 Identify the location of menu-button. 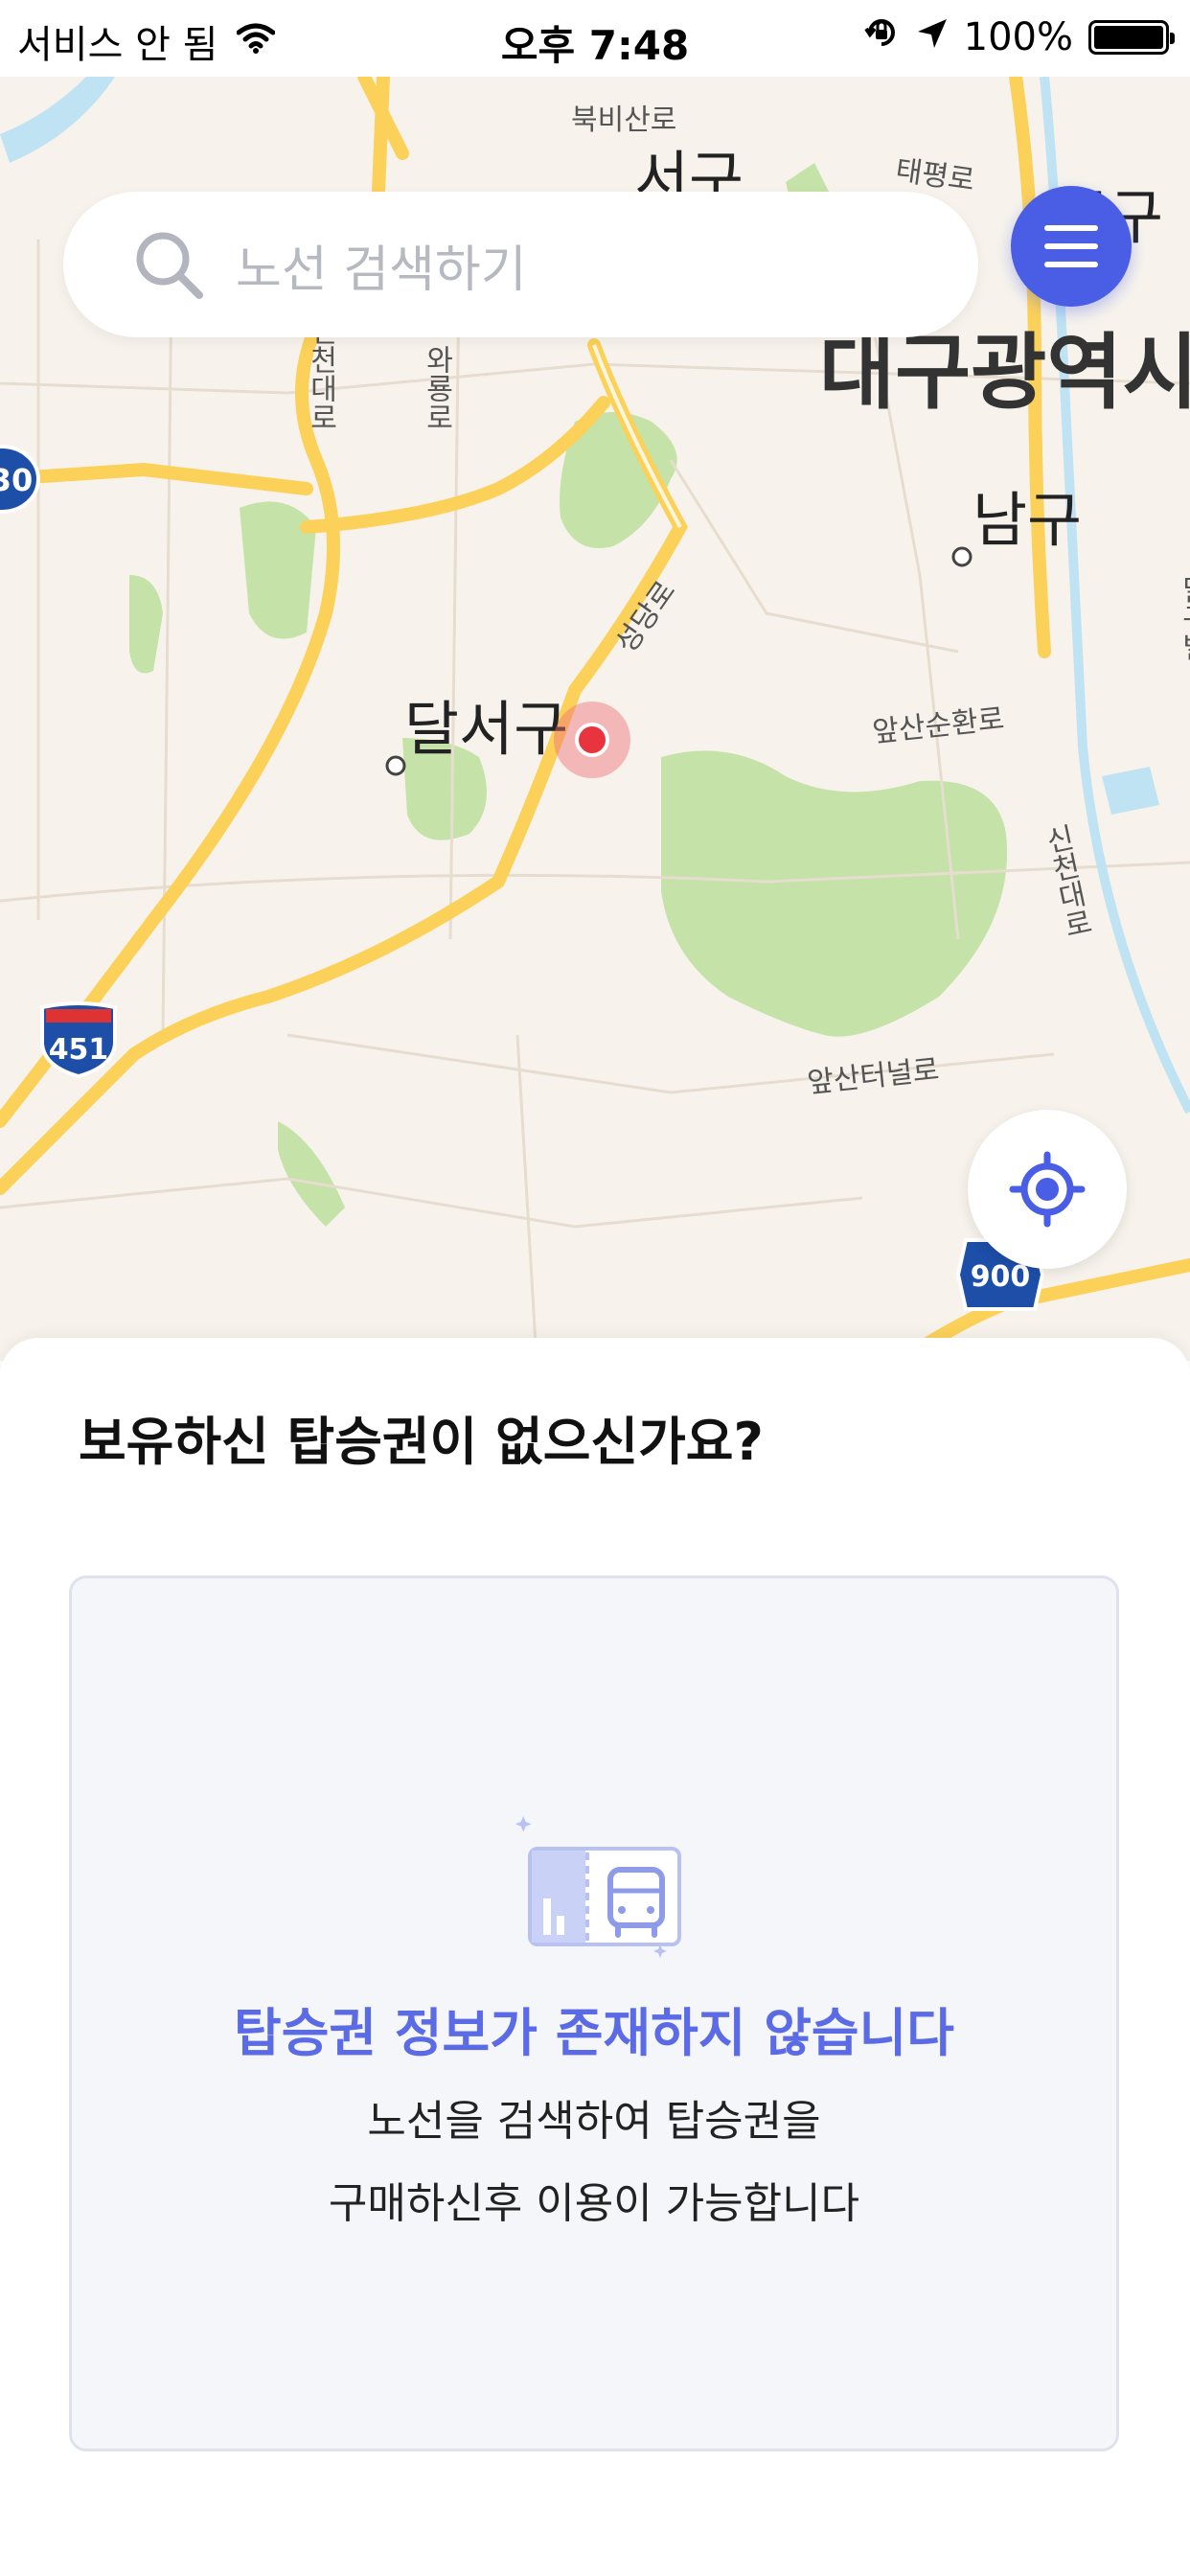
(1071, 246).